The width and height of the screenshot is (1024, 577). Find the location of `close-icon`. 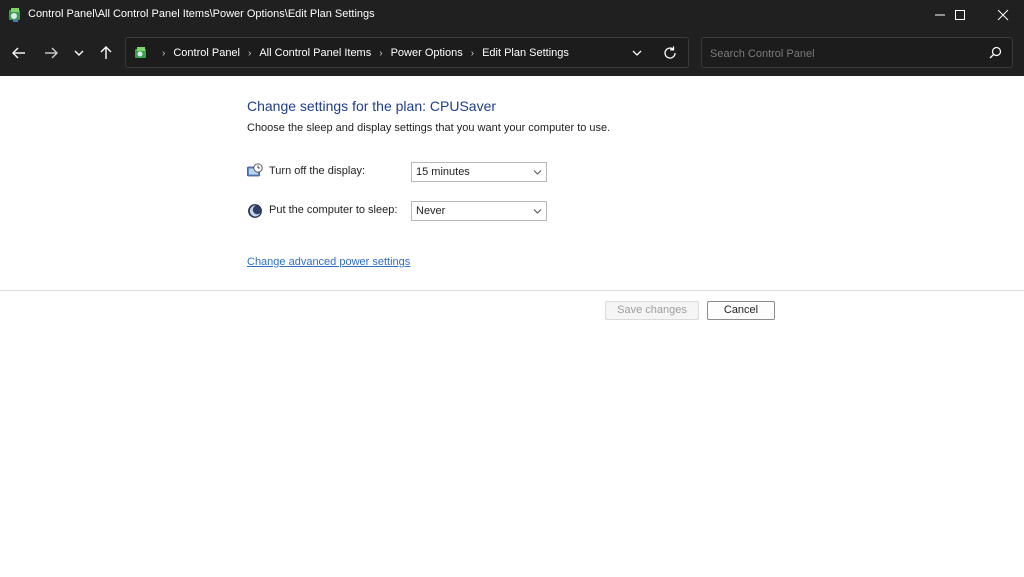

close-icon is located at coordinates (1003, 15).